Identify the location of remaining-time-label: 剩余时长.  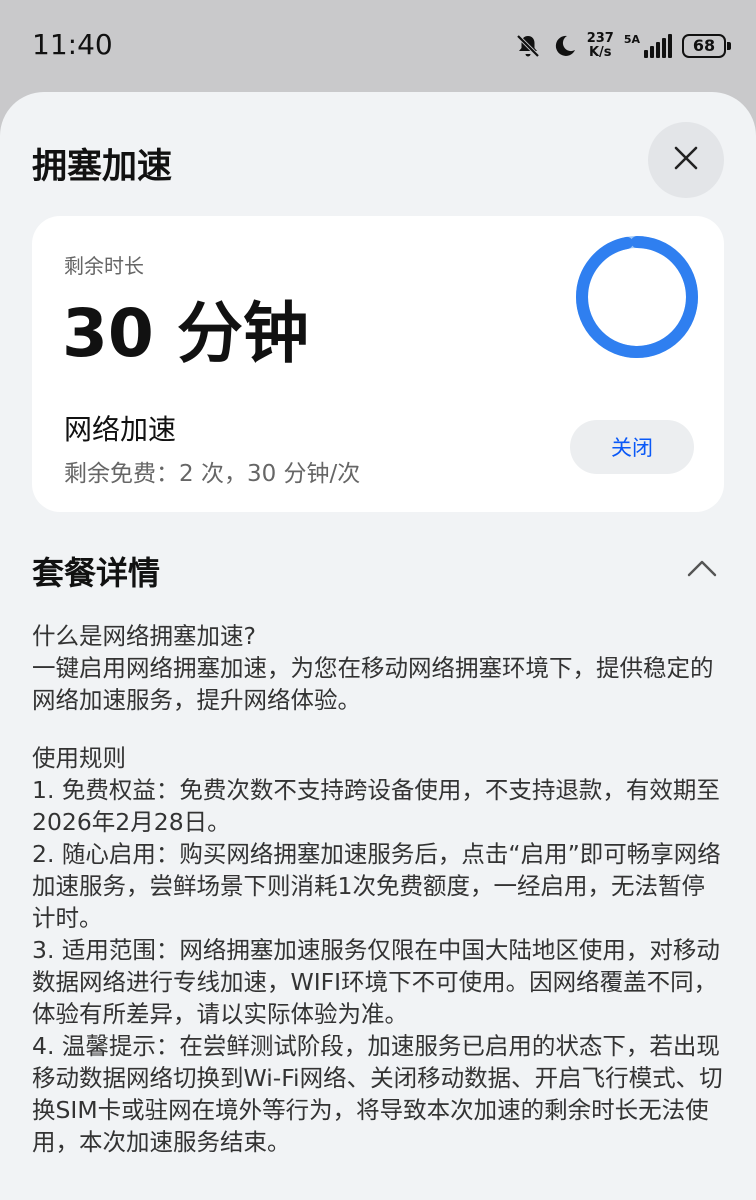
(104, 266).